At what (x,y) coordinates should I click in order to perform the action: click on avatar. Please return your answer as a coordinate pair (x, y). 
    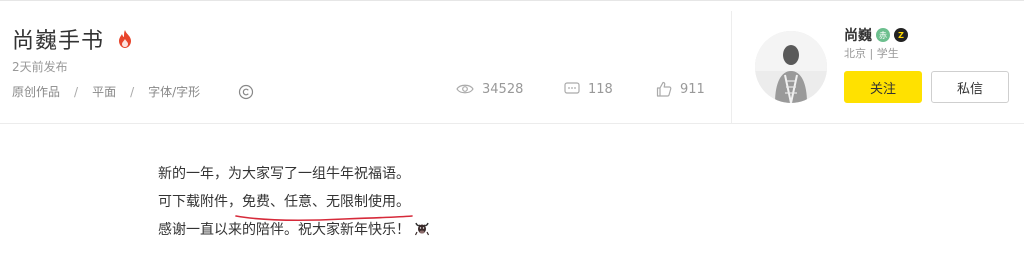
    Looking at the image, I should click on (791, 67).